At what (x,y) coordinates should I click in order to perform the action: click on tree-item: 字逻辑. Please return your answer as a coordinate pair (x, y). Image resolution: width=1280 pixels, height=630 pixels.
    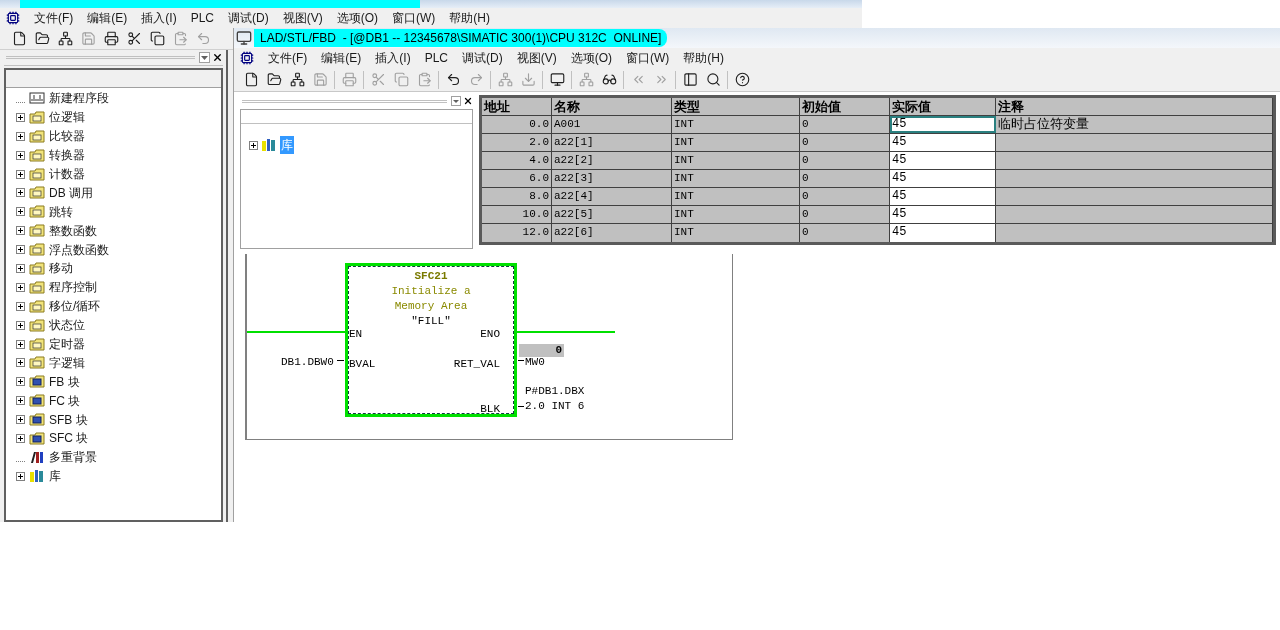
    Looking at the image, I should click on (67, 362).